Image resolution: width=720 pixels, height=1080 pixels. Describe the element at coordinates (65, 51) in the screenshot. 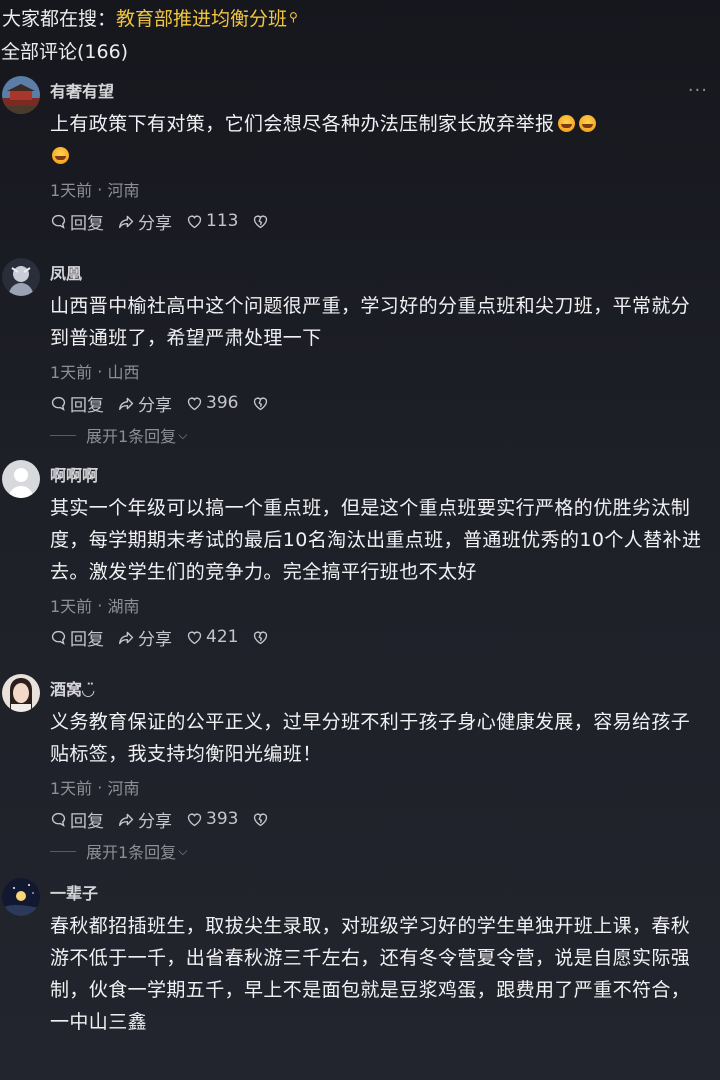

I see `comments-count-label: 全部评论(166)` at that location.